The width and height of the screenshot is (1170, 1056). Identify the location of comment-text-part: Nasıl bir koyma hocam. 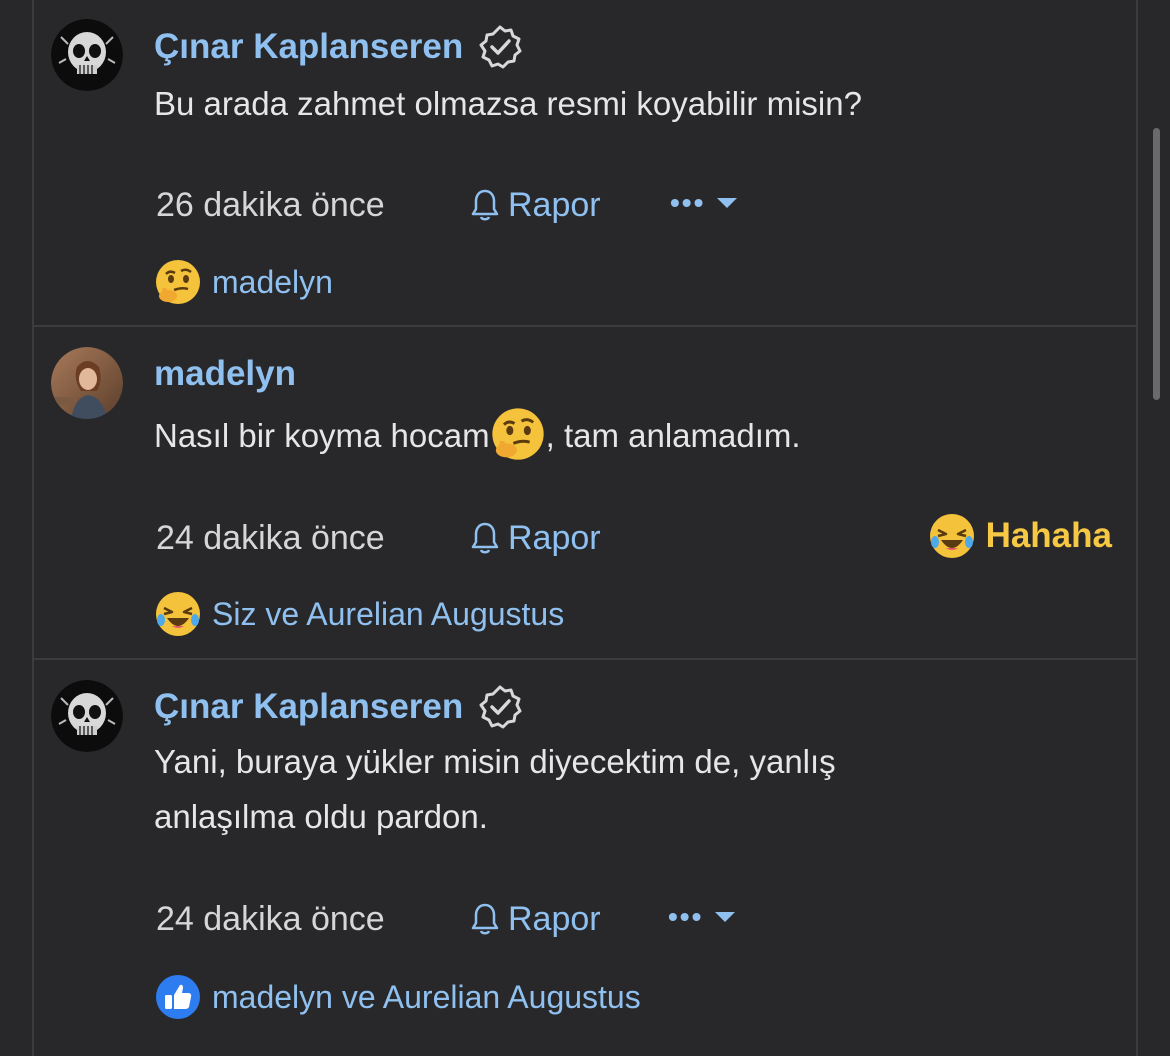
(322, 435).